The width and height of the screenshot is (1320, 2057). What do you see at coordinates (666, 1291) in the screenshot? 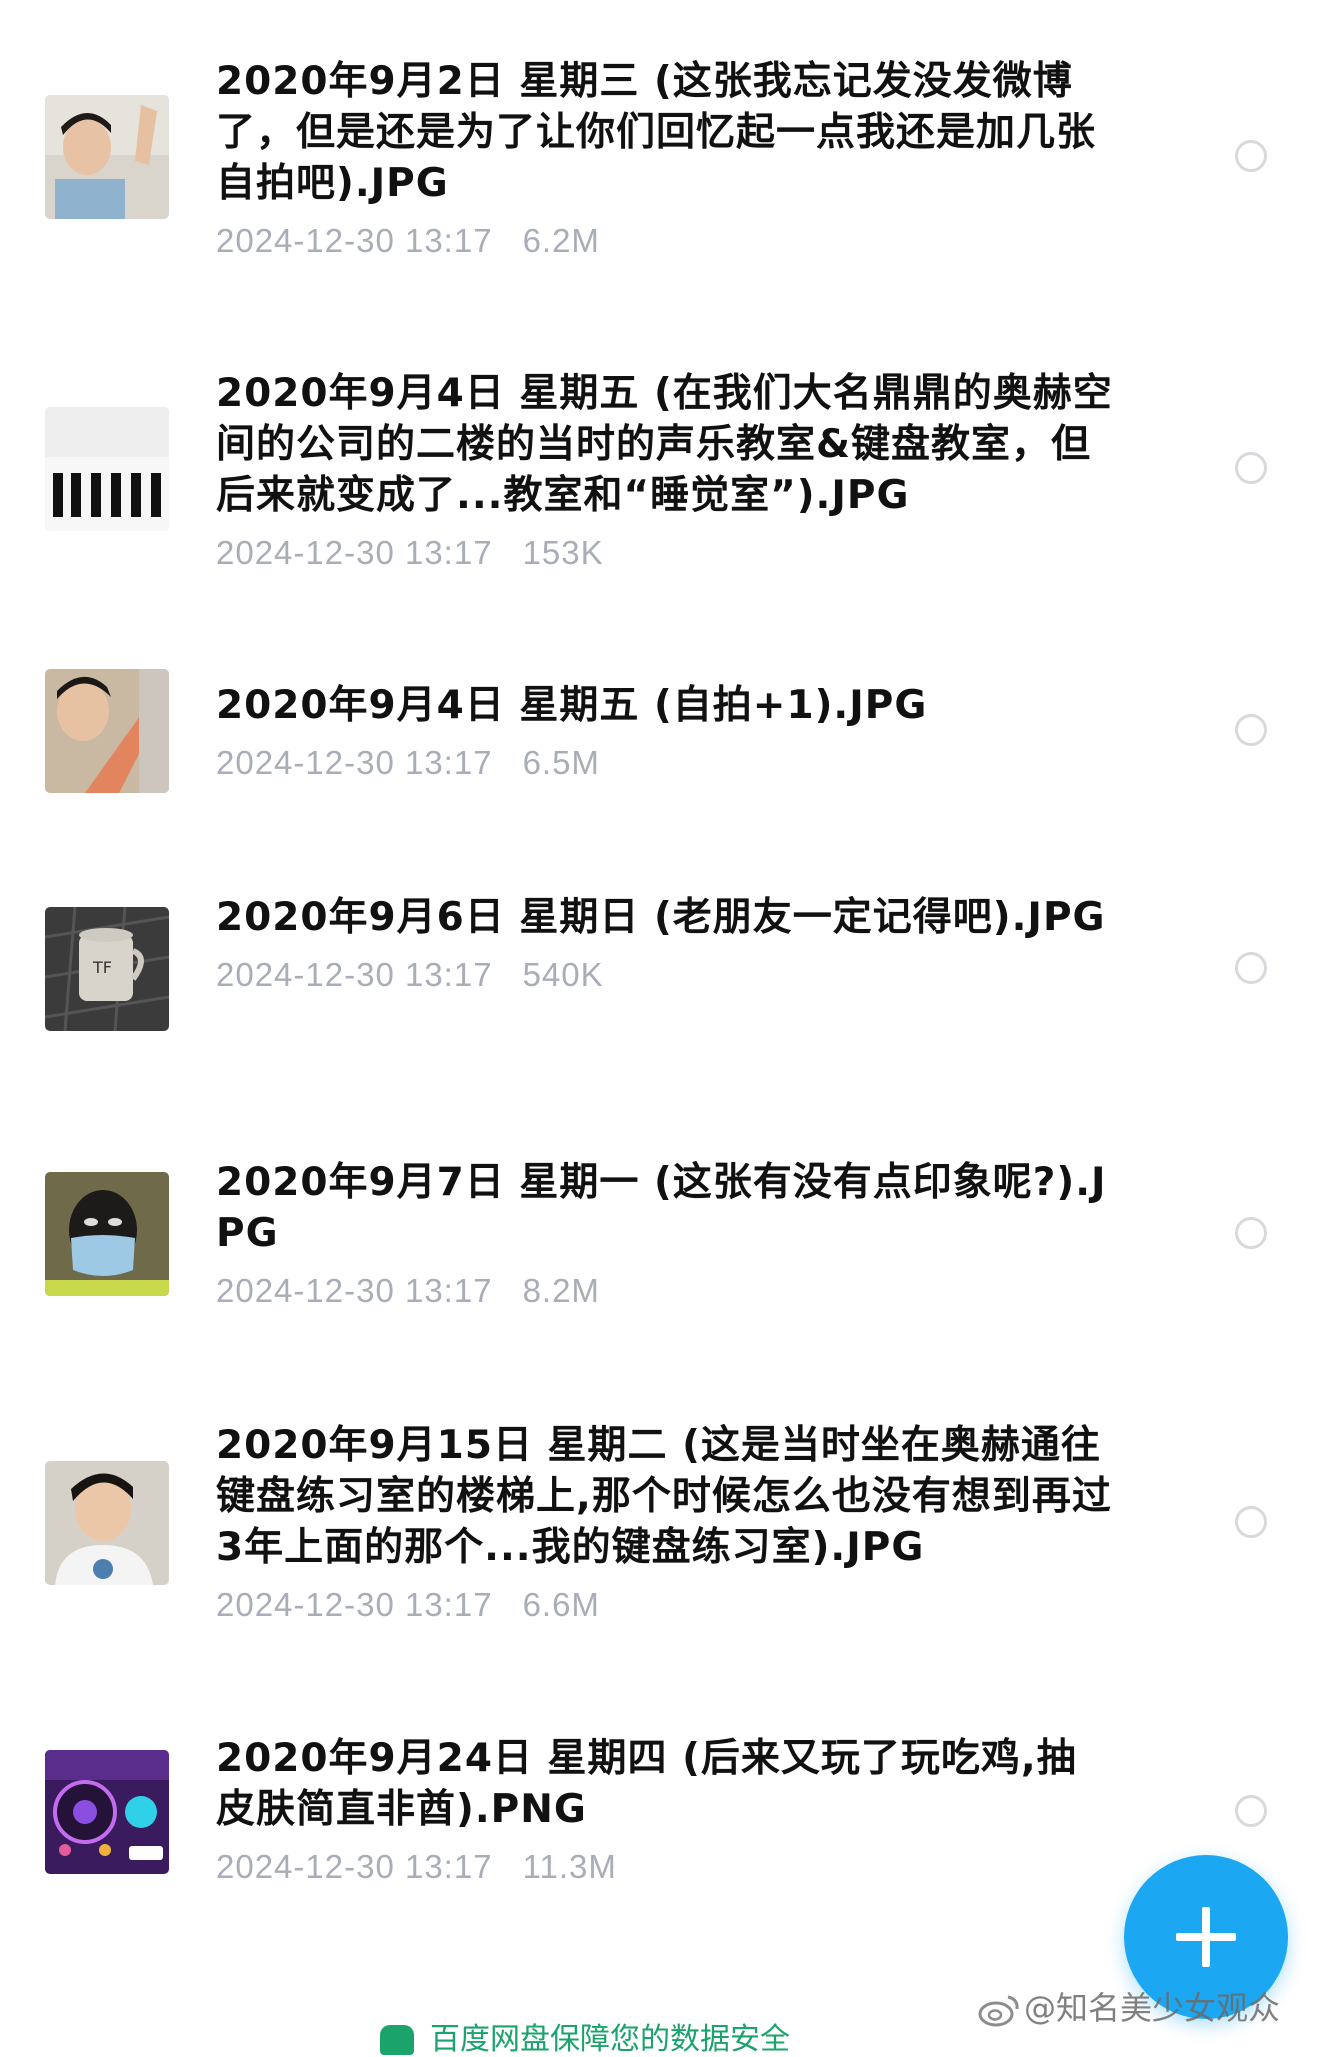
I see `file-meta: 2024-12-30 13:17 8.2M` at bounding box center [666, 1291].